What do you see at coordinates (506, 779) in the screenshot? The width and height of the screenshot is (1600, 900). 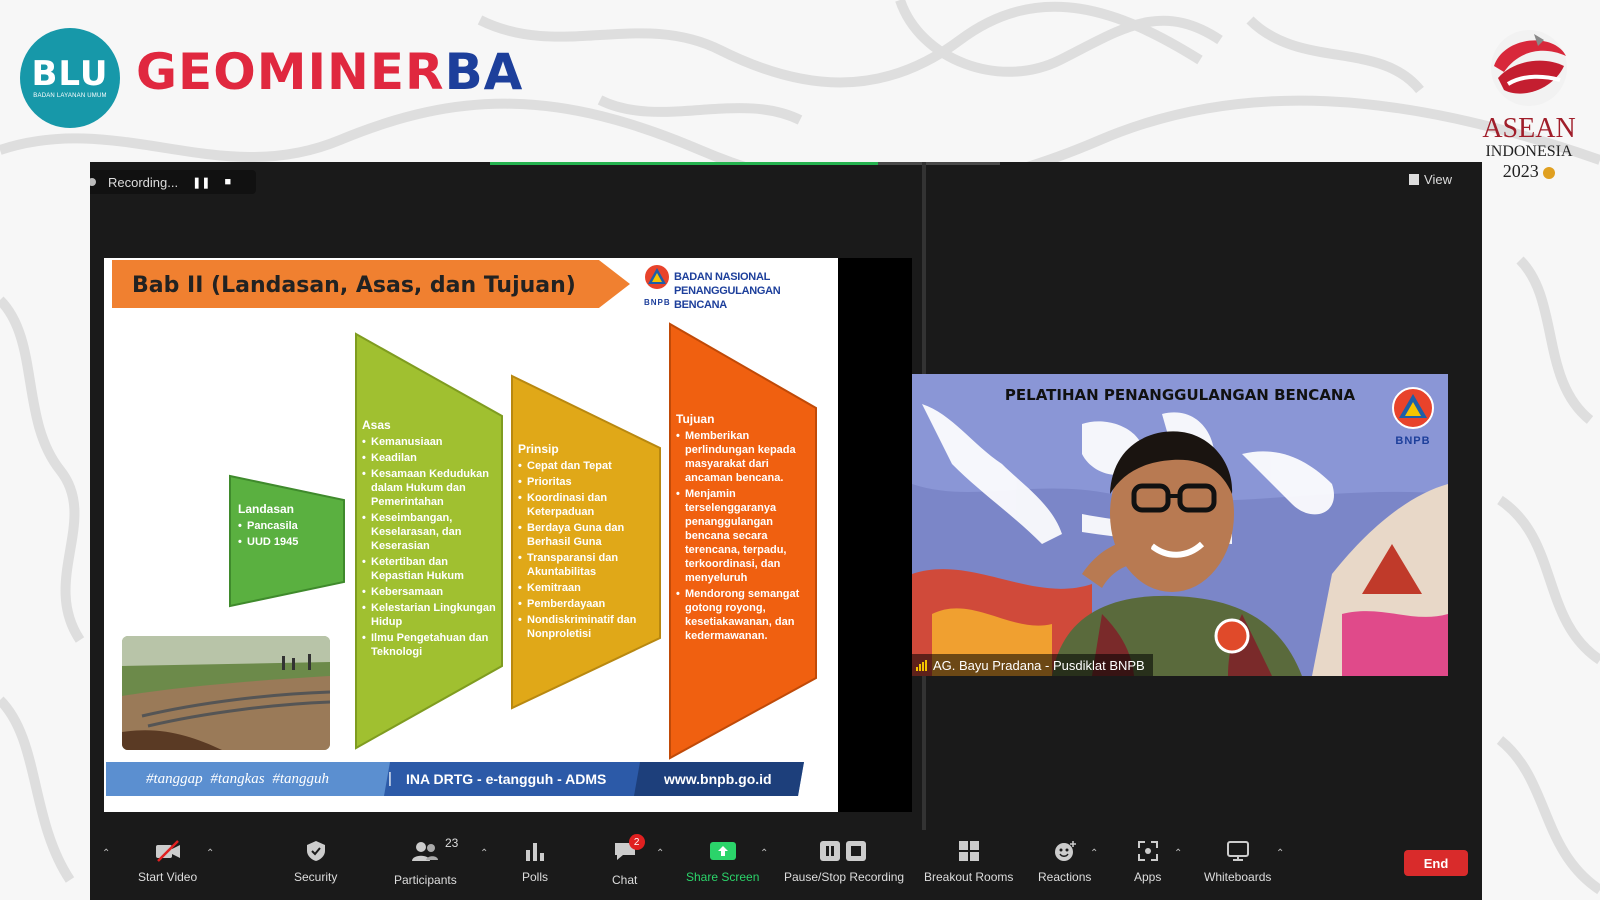 I see `footer-systems: INA DRTG - e-tangguh - ADMS` at bounding box center [506, 779].